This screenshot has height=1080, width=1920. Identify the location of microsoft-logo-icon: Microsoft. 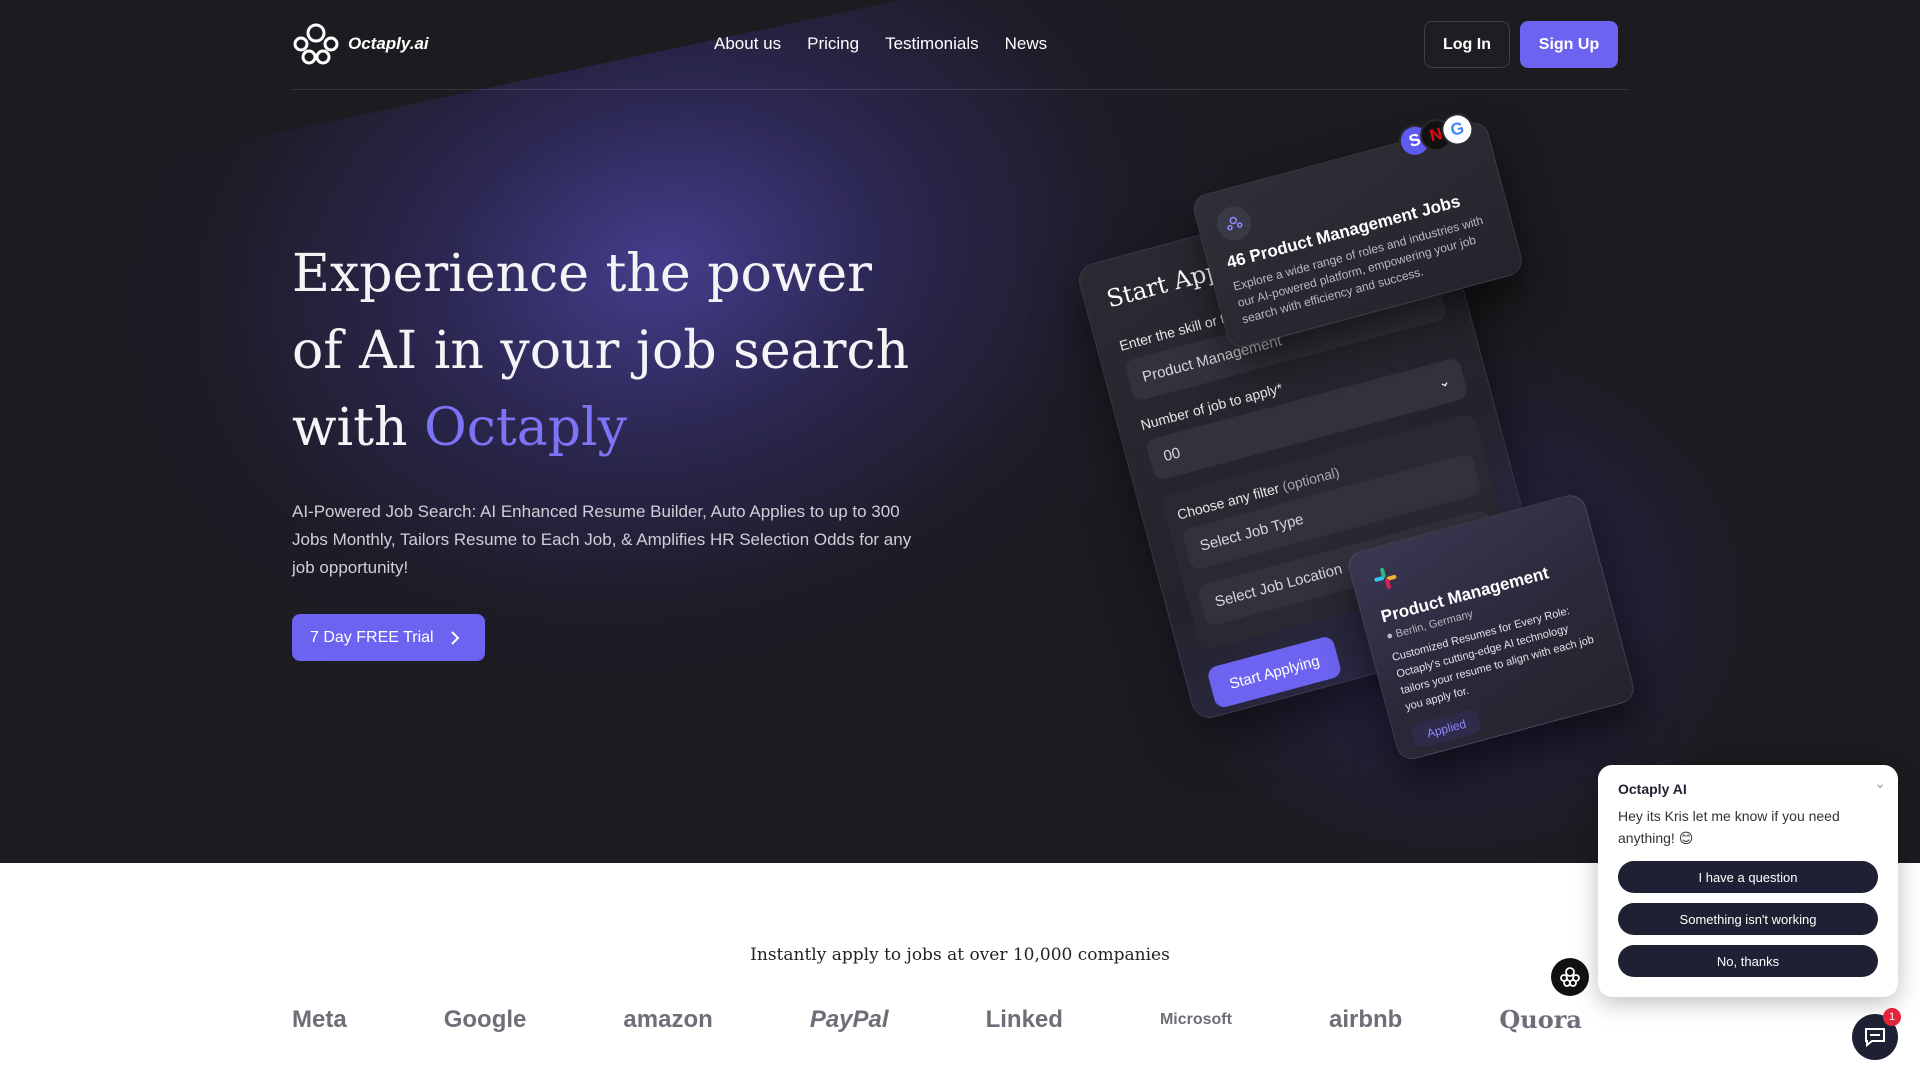
(1195, 1019).